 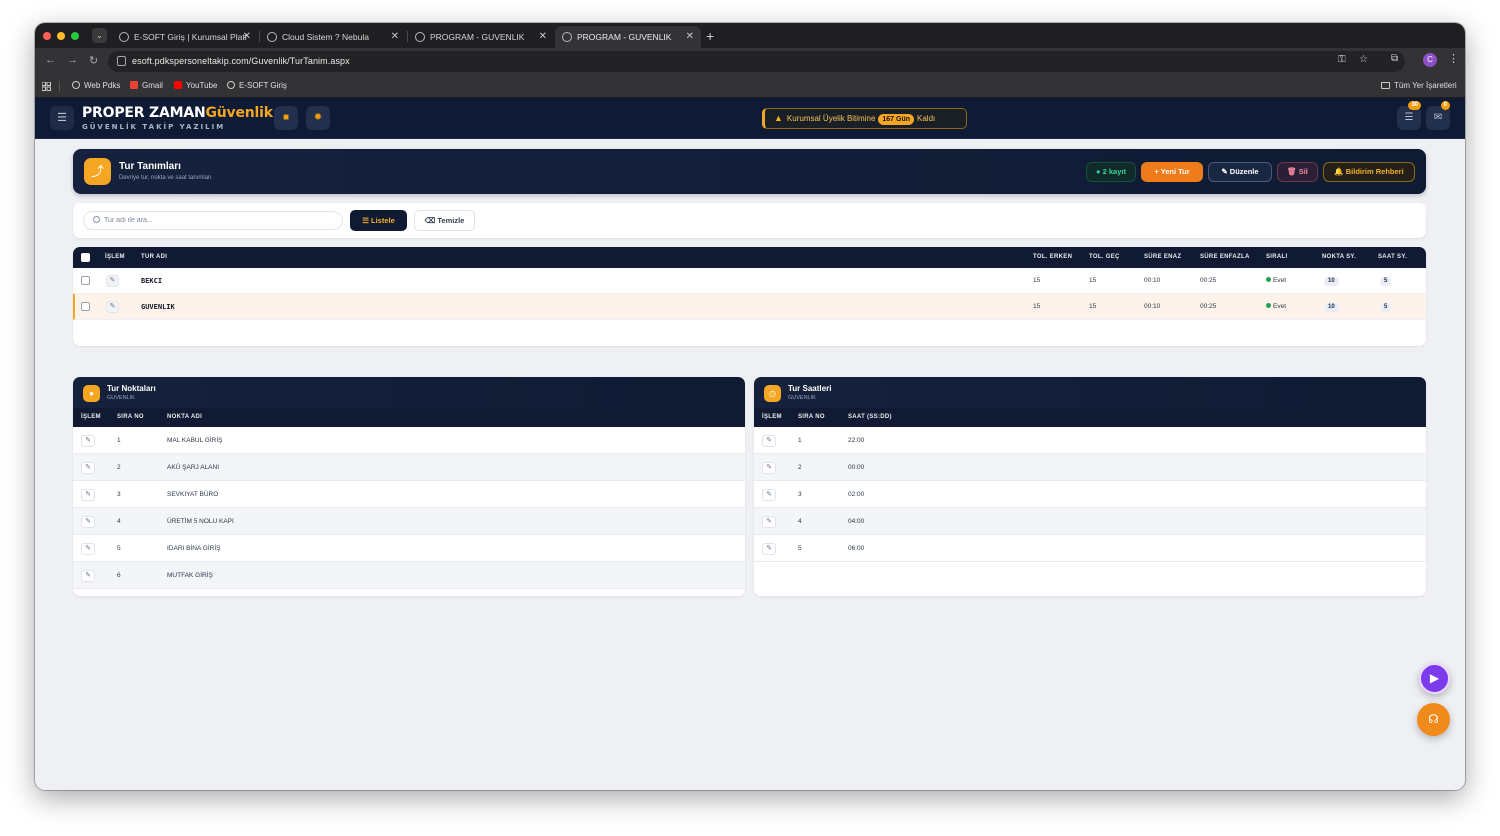 I want to click on new-tour-button: + Yeni Tur, so click(x=1172, y=172).